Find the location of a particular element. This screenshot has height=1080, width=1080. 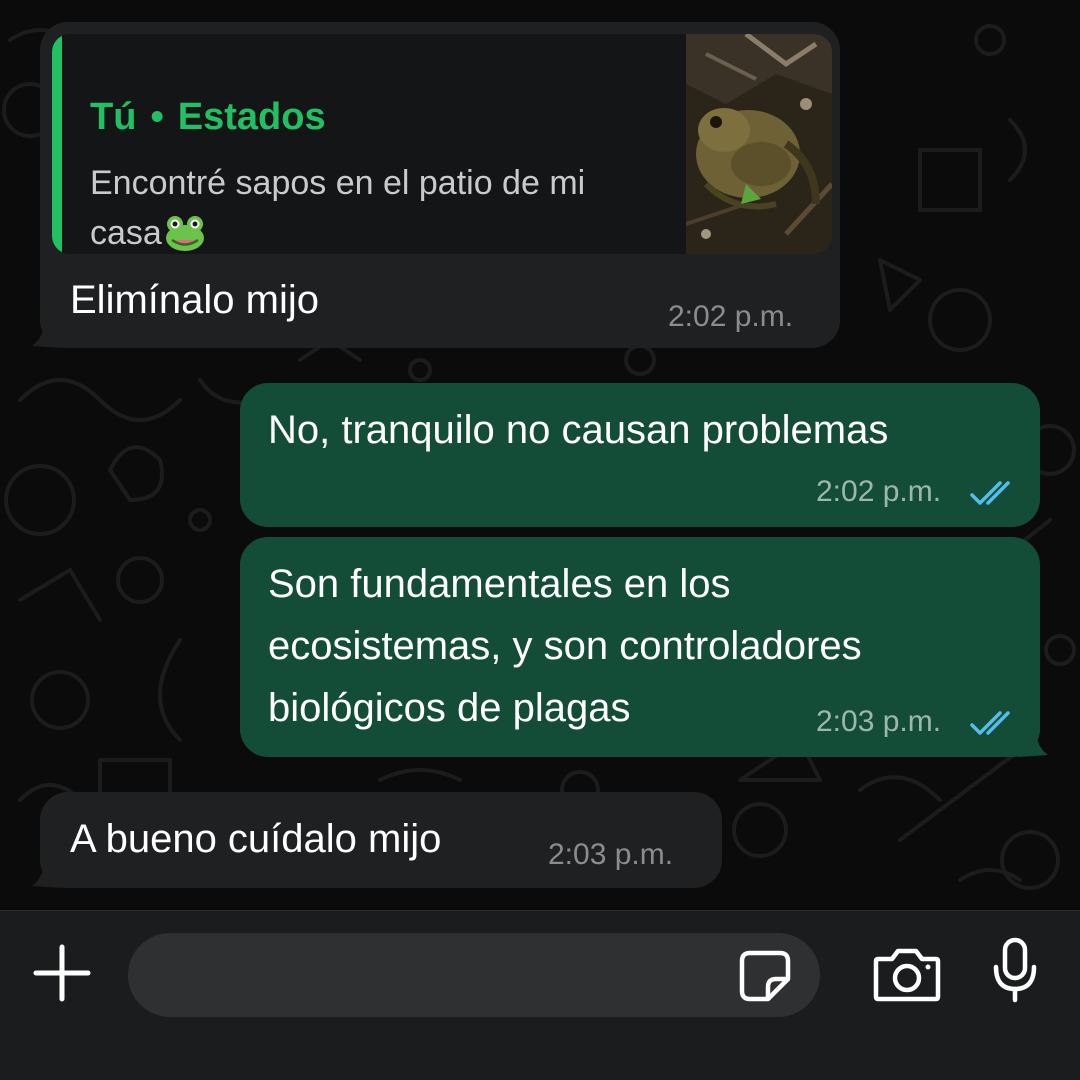

camera-icon is located at coordinates (907, 974).